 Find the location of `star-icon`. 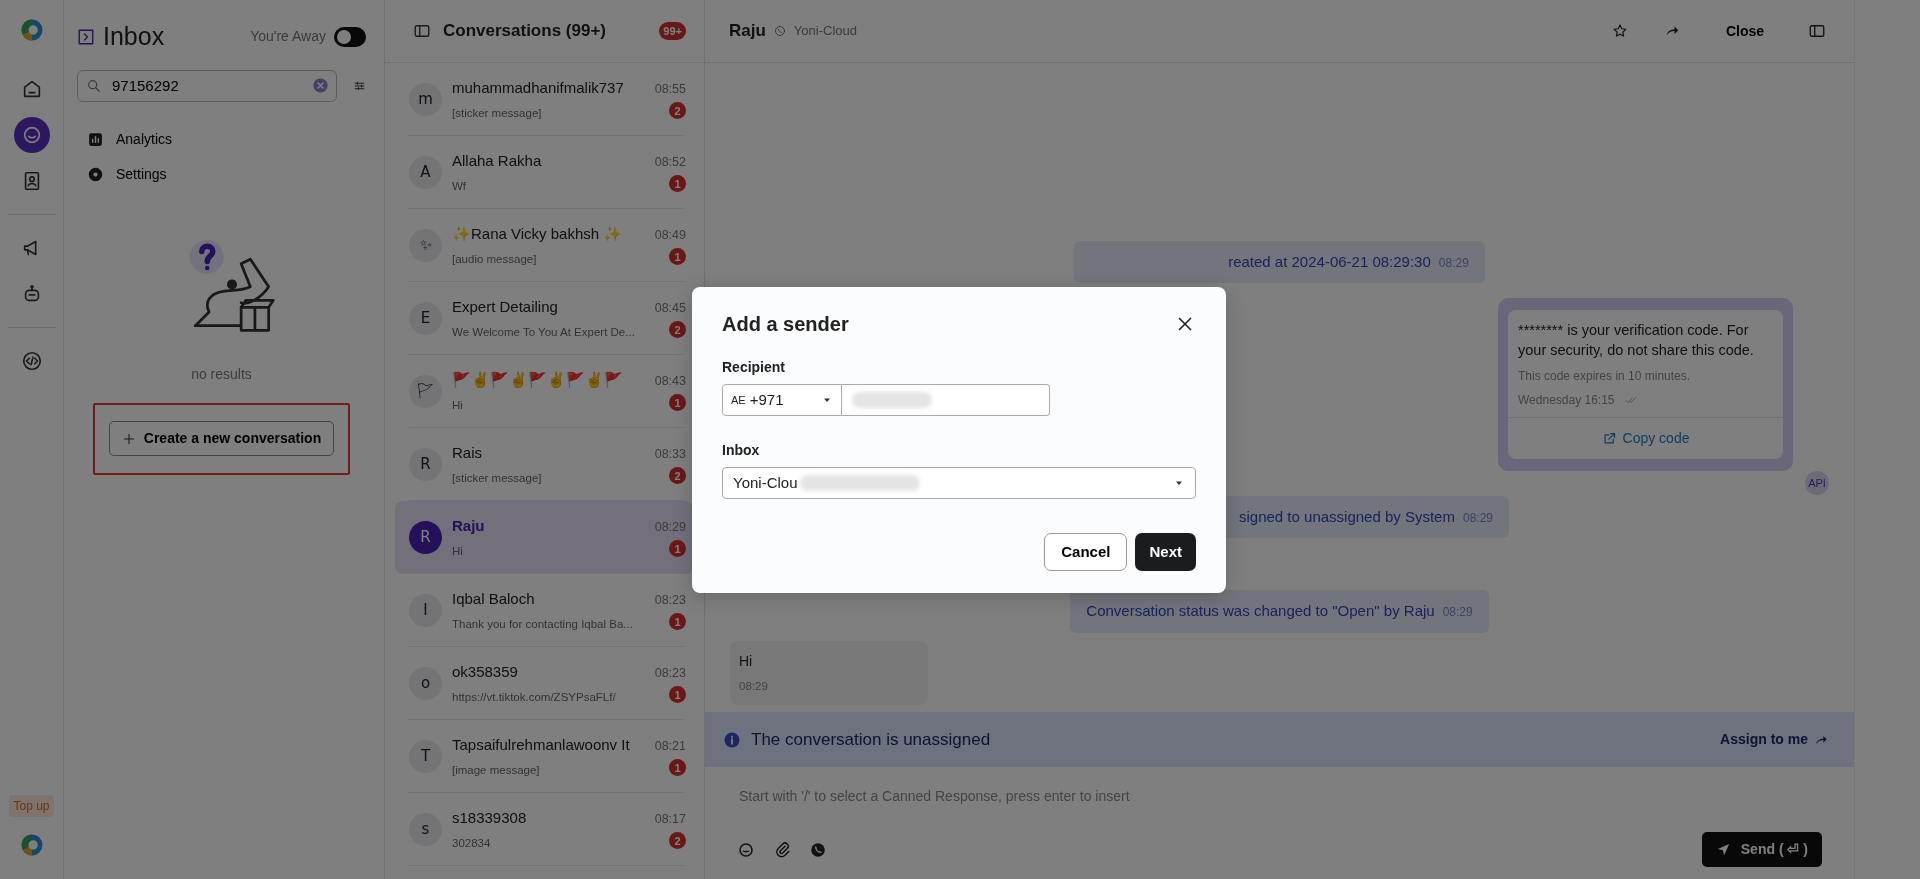

star-icon is located at coordinates (1619, 31).